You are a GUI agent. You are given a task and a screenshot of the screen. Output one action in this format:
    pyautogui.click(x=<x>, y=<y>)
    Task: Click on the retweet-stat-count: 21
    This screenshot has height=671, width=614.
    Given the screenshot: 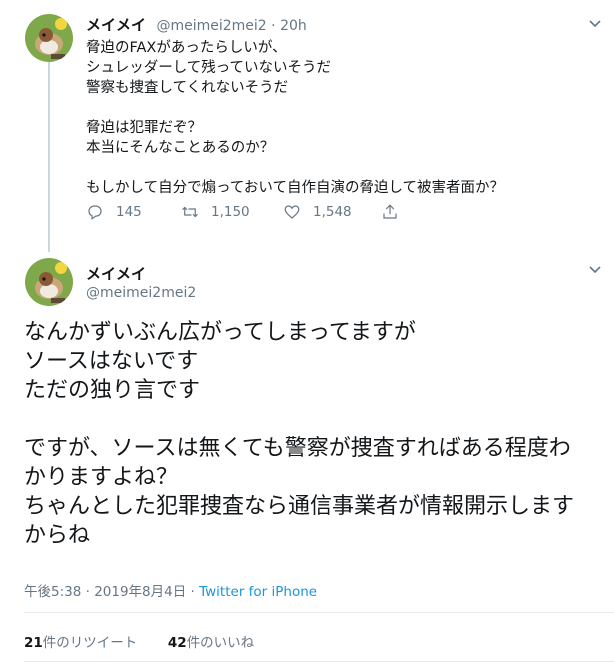 What is the action you would take?
    pyautogui.click(x=33, y=643)
    